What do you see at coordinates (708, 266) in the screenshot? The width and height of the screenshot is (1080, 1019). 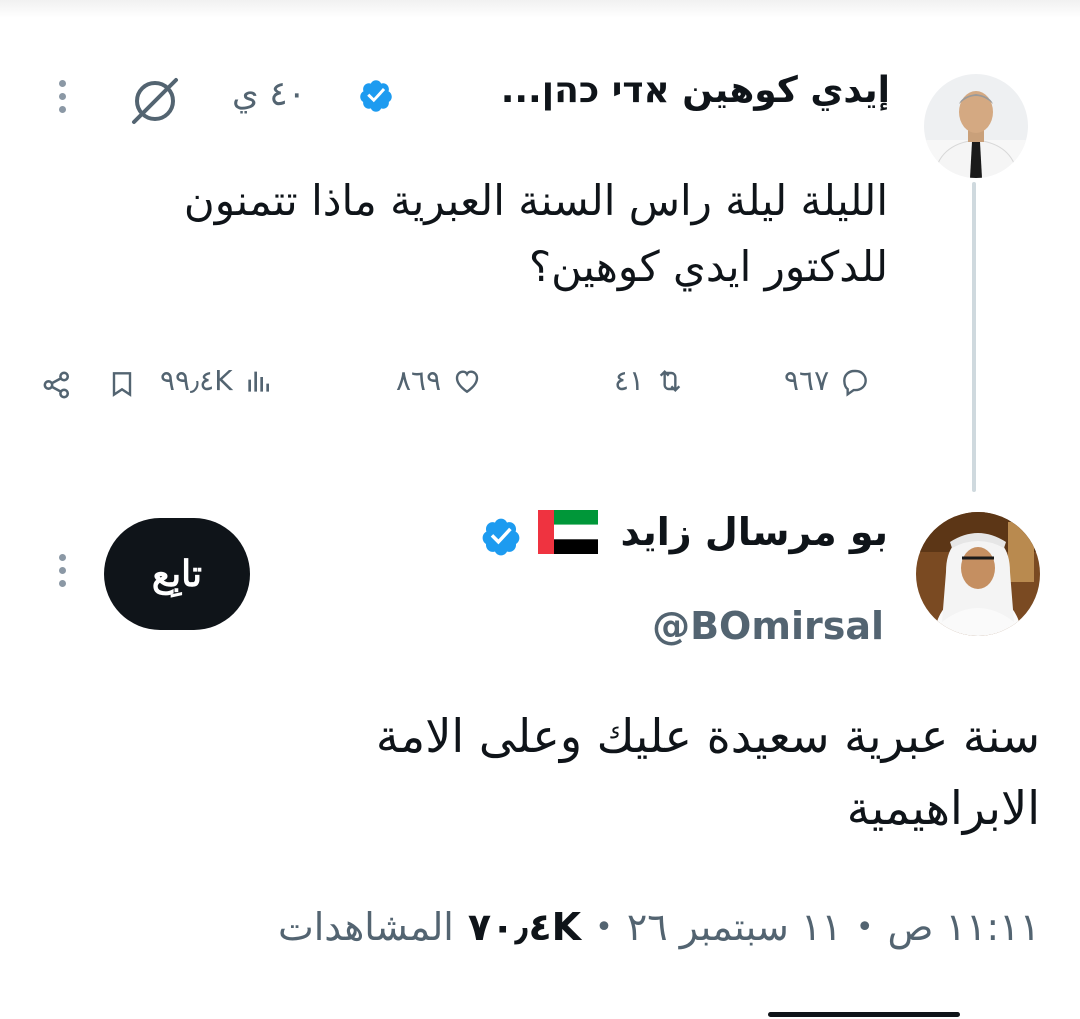 I see `tweet1-text-line2: للدكتور ايدي كوهين؟` at bounding box center [708, 266].